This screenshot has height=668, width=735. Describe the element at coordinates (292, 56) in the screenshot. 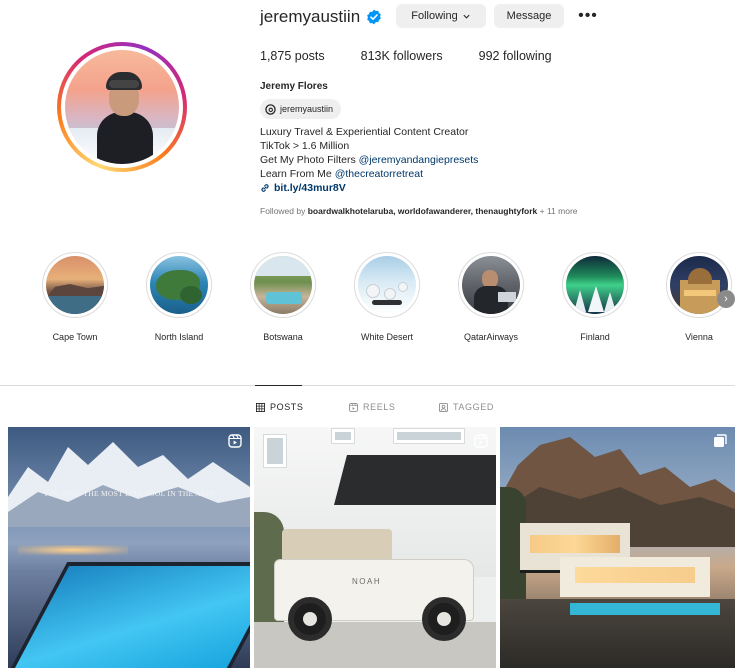

I see `posts-count: 1,875 posts` at that location.